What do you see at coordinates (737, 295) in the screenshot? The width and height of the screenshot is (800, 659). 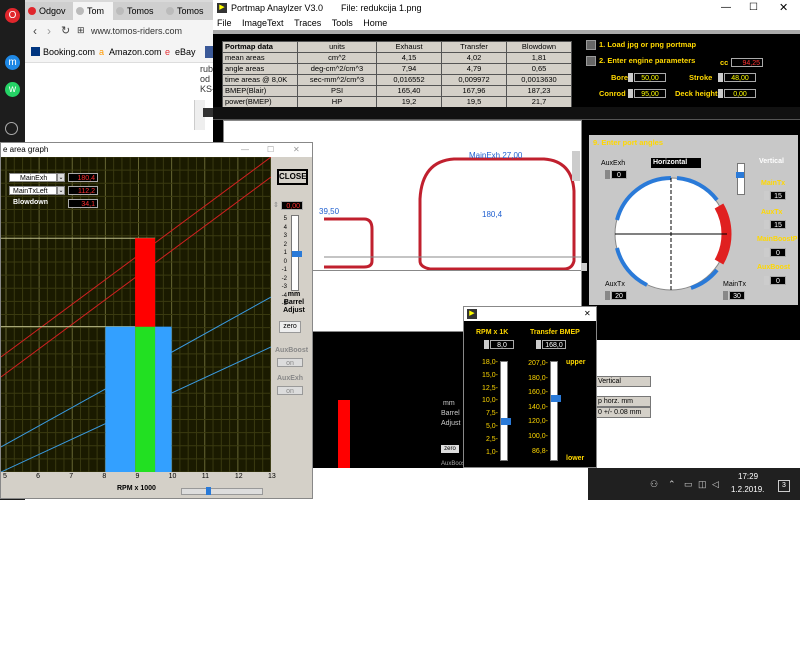 I see `maintx-bottom-input: 30` at bounding box center [737, 295].